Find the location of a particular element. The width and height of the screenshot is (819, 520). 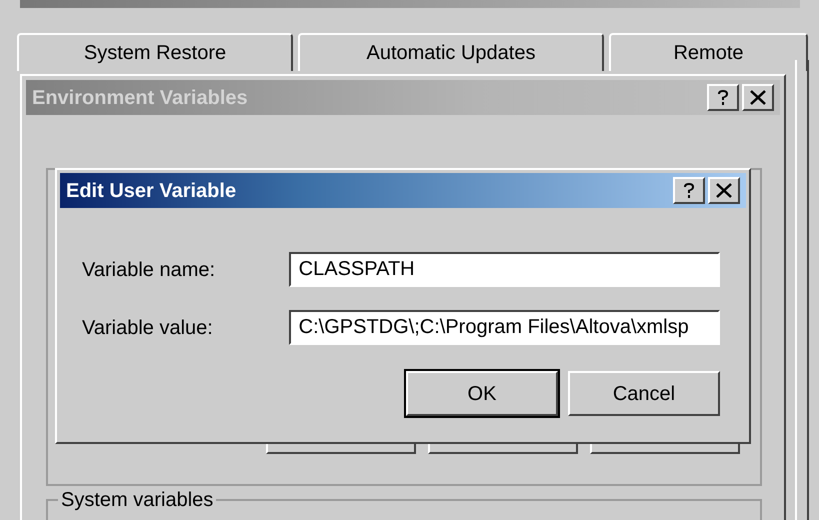

dialog-button: Cancel is located at coordinates (644, 393).